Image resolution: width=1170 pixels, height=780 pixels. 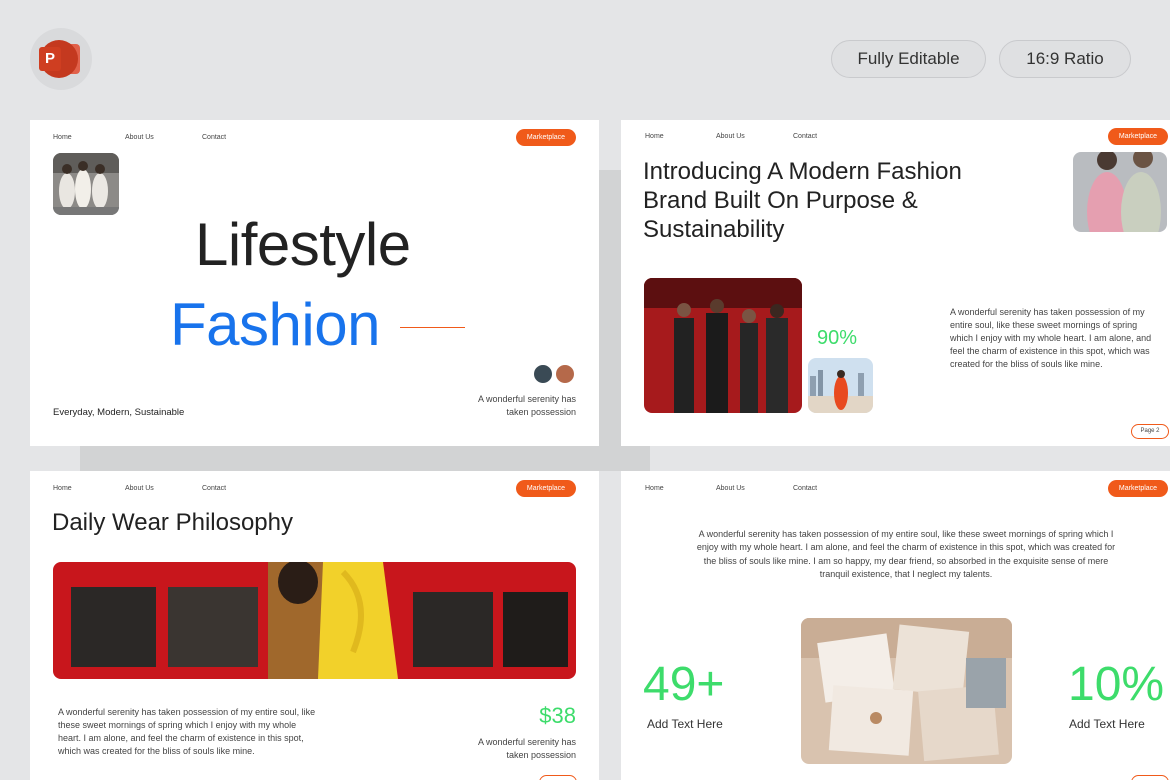 What do you see at coordinates (685, 724) in the screenshot?
I see `stat-left-label: Add Text Here` at bounding box center [685, 724].